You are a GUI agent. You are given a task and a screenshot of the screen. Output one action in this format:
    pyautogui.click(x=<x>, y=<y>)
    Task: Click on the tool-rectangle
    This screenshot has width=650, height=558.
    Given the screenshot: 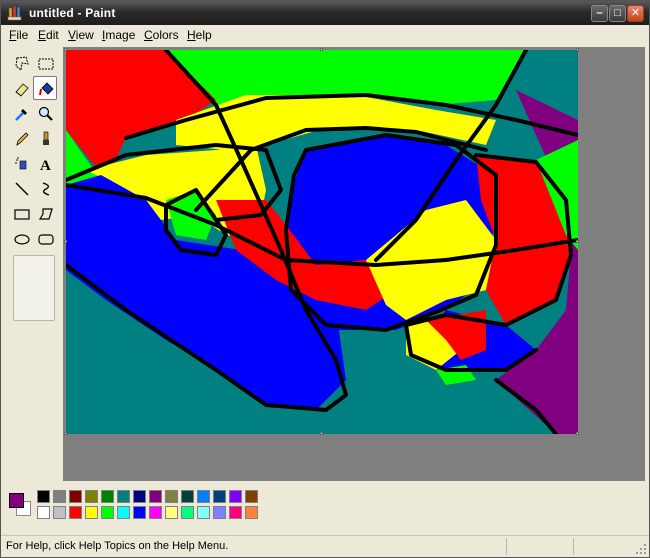 What is the action you would take?
    pyautogui.click(x=21, y=213)
    